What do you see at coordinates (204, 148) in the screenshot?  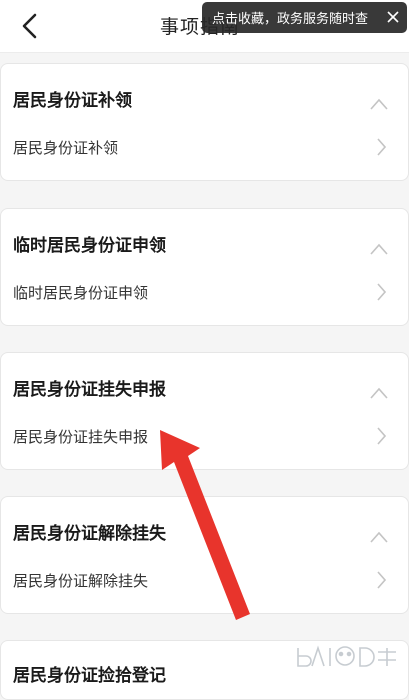 I see `card-item: 居民身份证补领` at bounding box center [204, 148].